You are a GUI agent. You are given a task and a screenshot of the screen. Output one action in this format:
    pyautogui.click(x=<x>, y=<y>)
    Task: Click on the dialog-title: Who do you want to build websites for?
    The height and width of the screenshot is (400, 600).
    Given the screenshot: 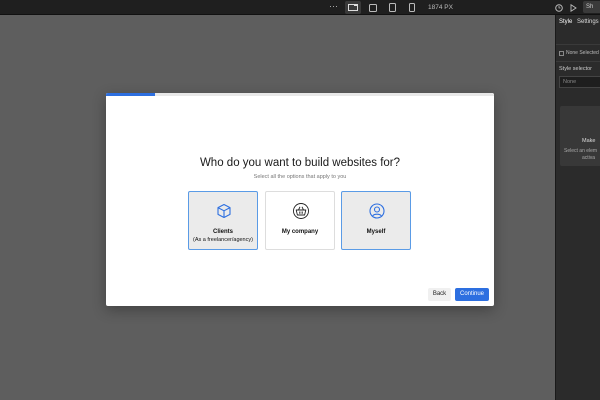 What is the action you would take?
    pyautogui.click(x=300, y=163)
    